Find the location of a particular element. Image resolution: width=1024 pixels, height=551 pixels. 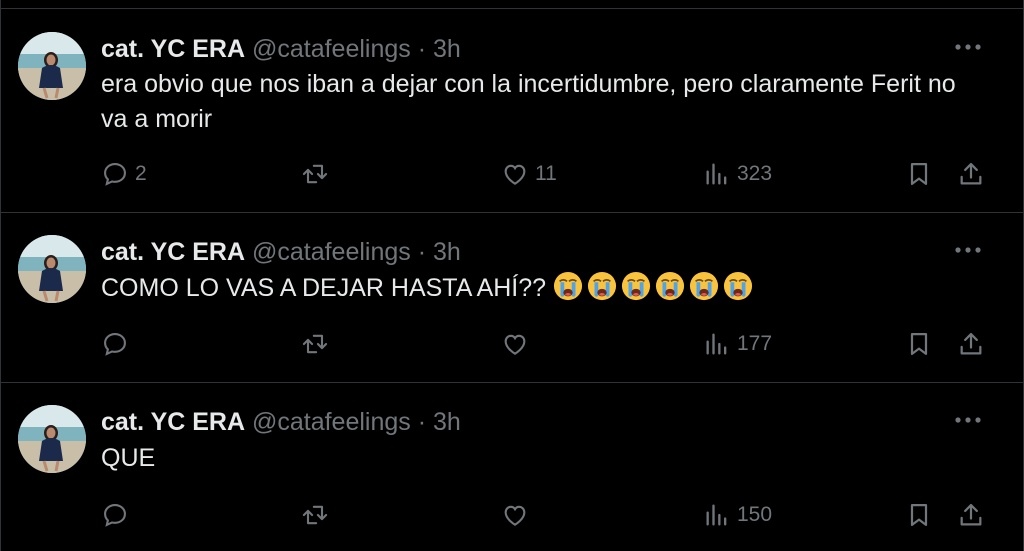

action-bar: 2 11 323 is located at coordinates (542, 174).